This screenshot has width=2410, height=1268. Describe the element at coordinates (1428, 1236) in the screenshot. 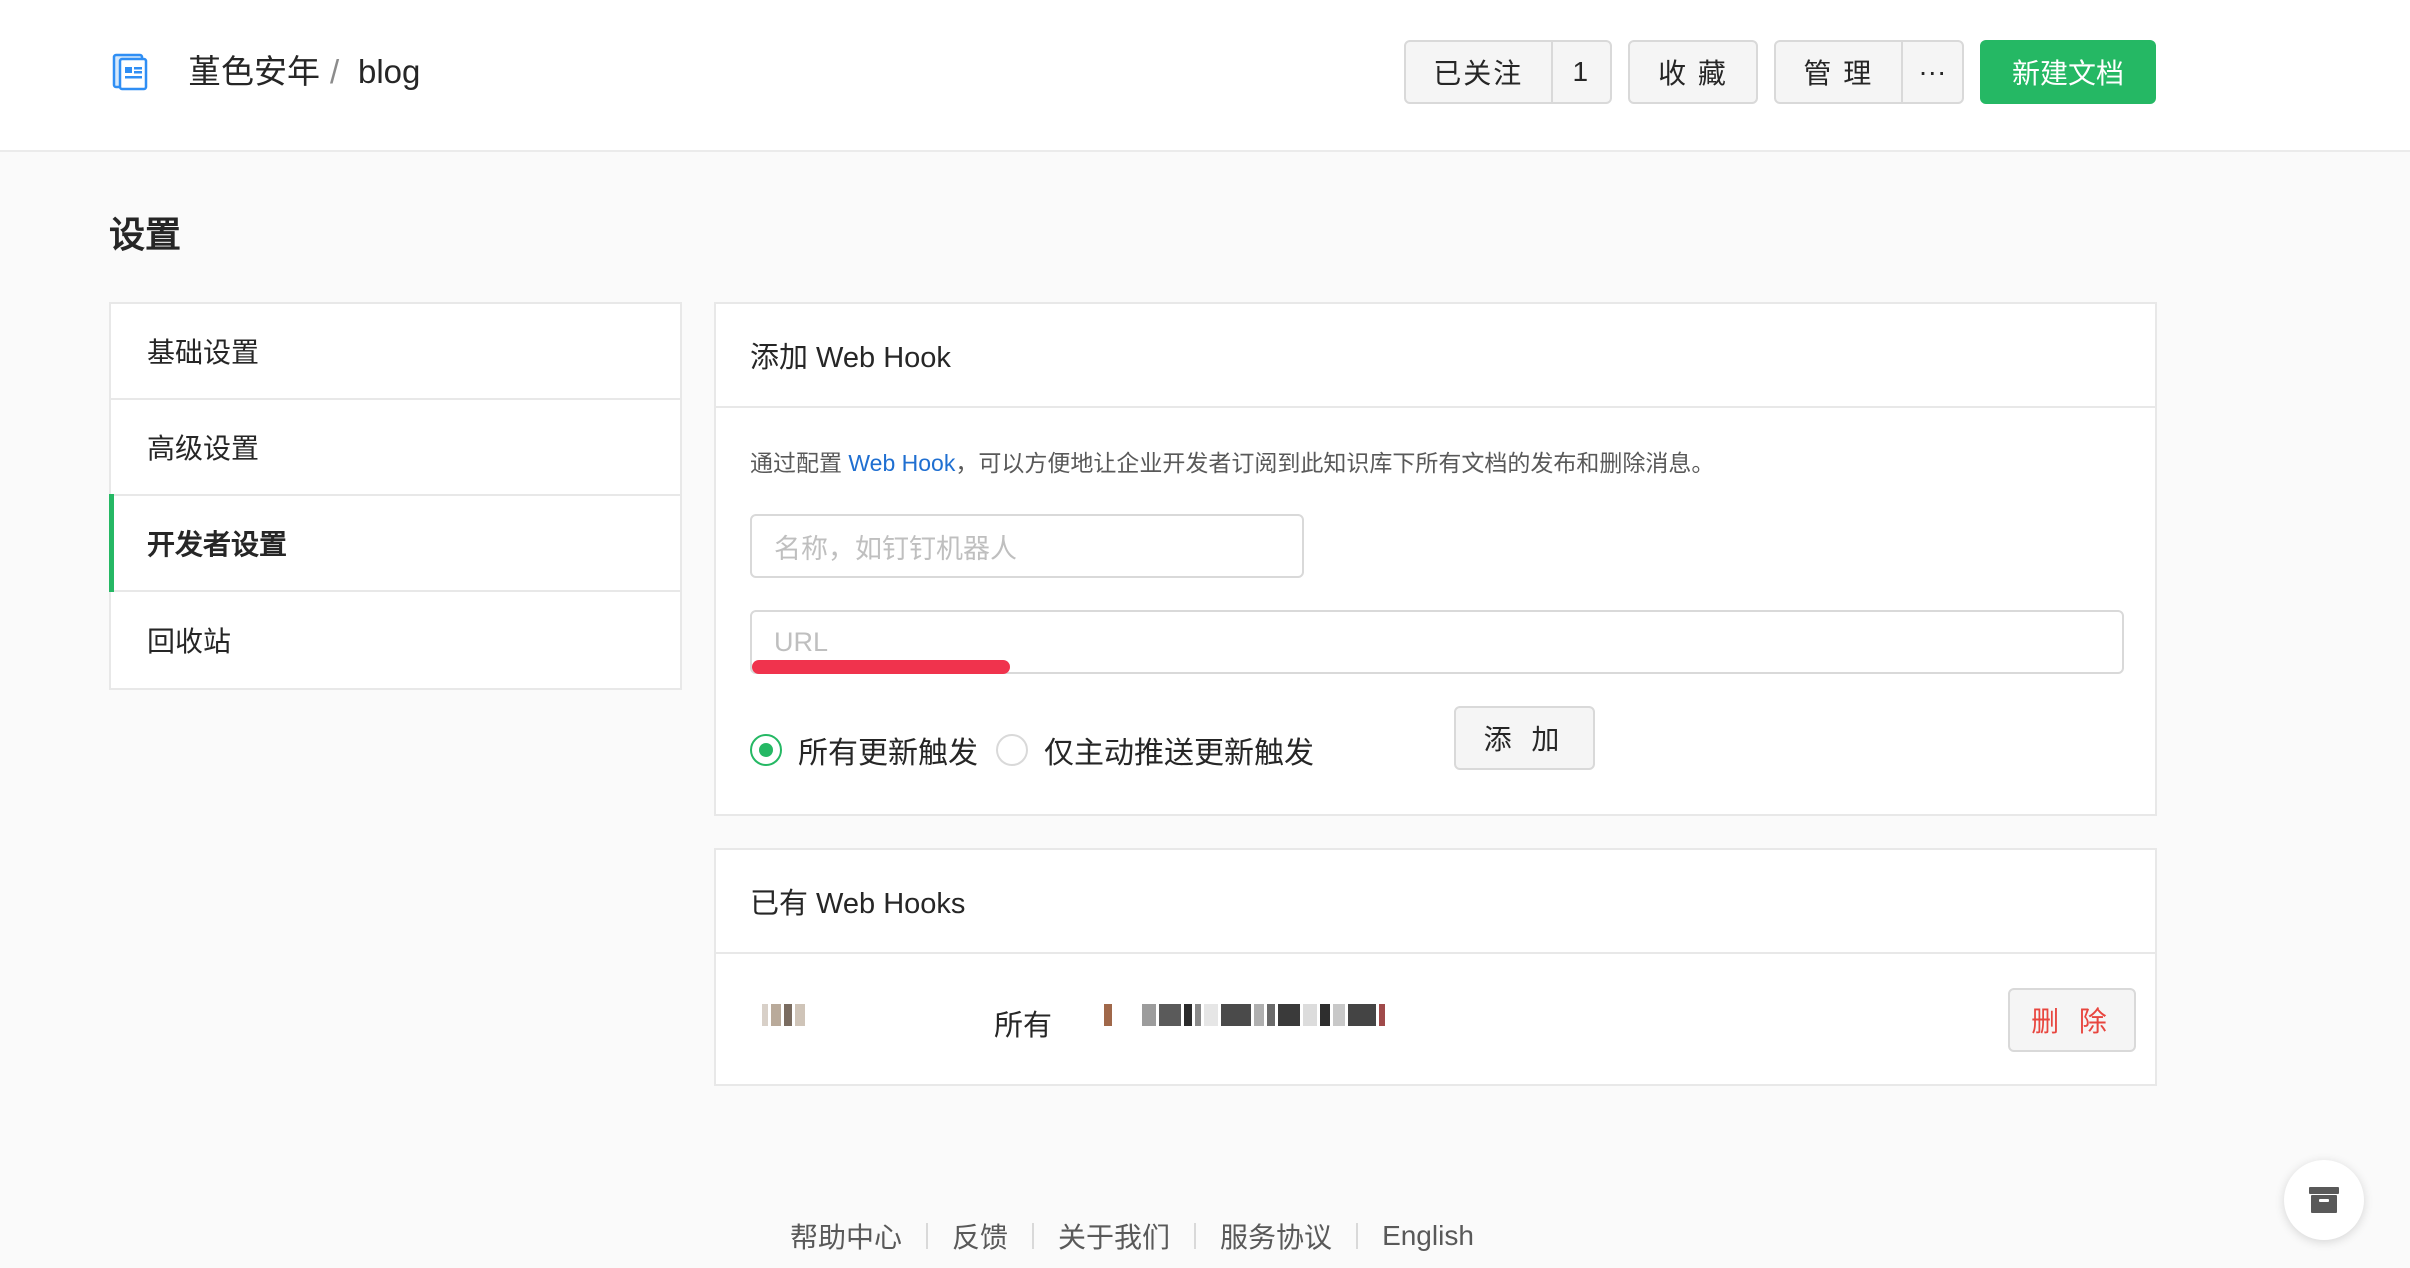

I see `footer-link-english: English` at that location.